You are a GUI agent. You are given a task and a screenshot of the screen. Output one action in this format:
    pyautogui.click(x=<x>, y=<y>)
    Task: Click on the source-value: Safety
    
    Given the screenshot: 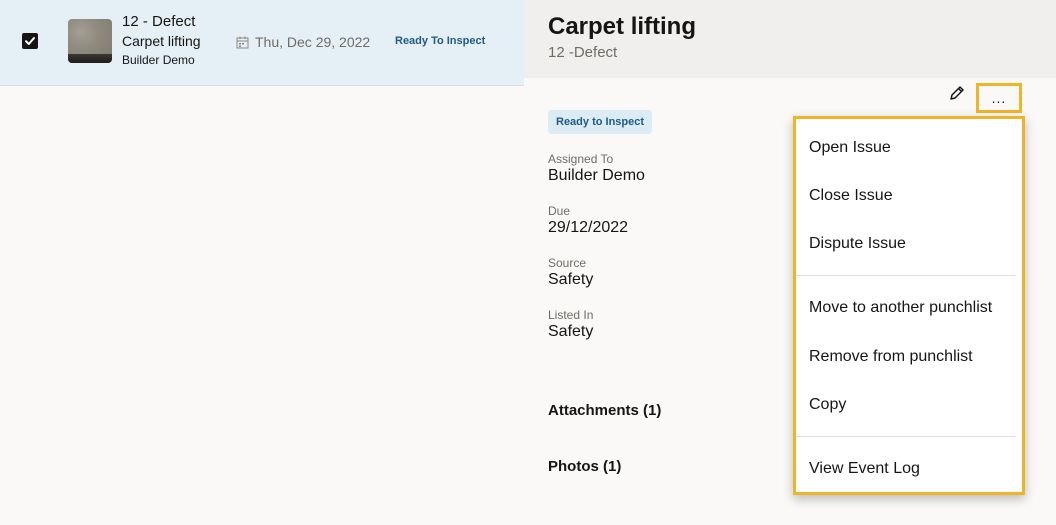 What is the action you would take?
    pyautogui.click(x=571, y=279)
    